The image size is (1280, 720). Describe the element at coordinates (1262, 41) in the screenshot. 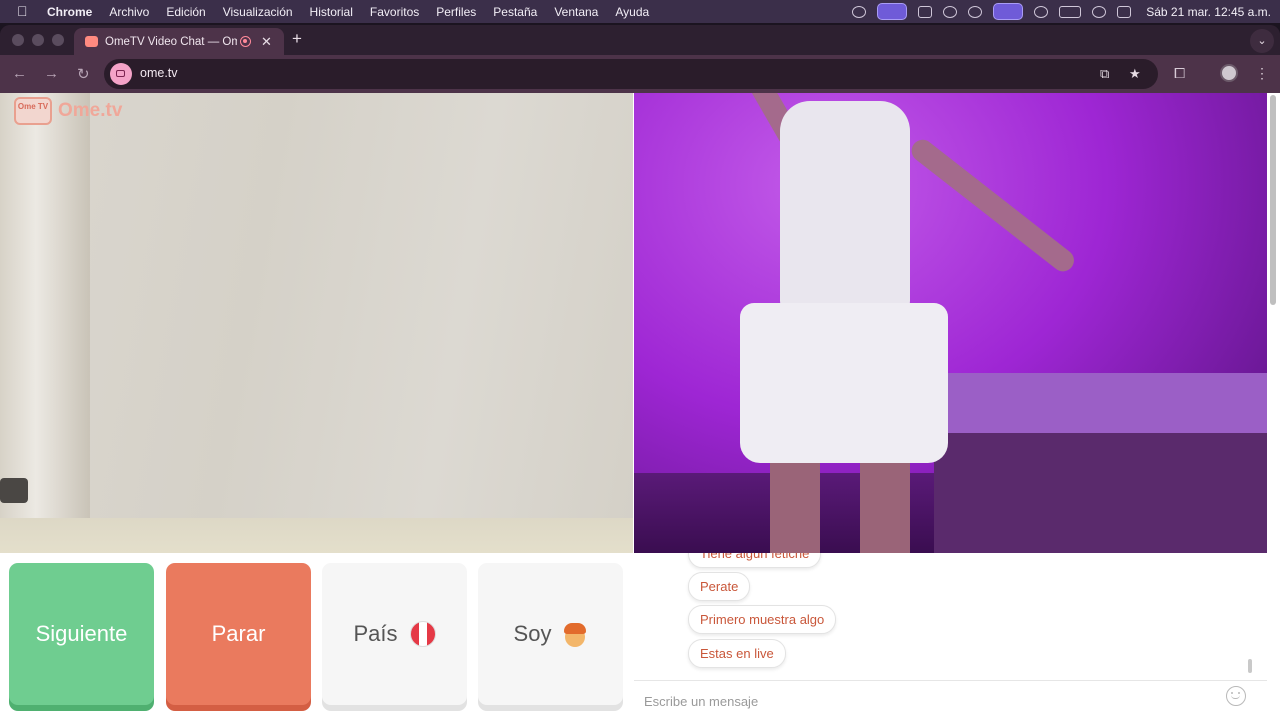

I see `tab-search-chevron-icon: ⌄` at that location.